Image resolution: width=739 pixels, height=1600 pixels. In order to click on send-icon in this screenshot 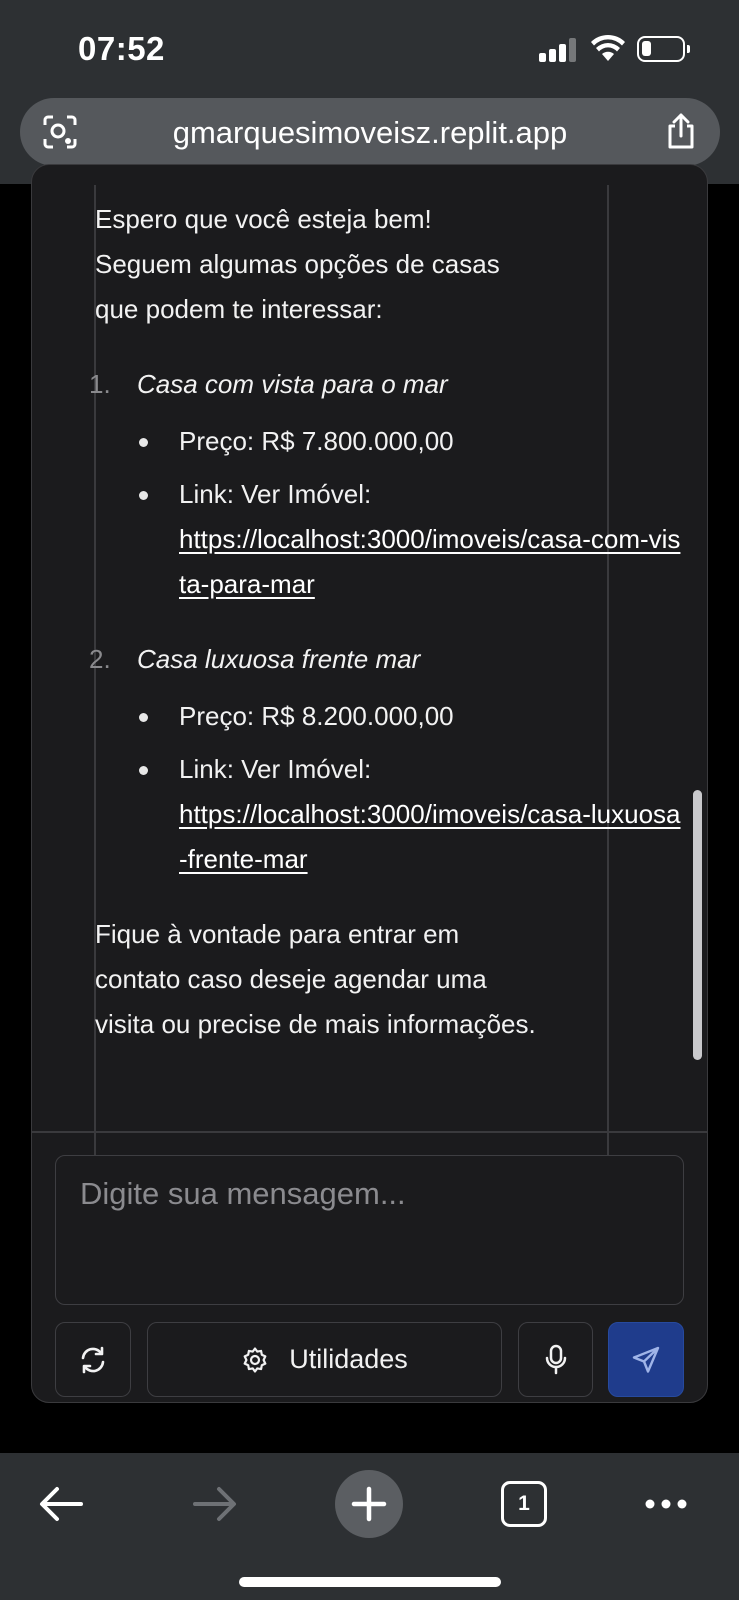, I will do `click(646, 1359)`.